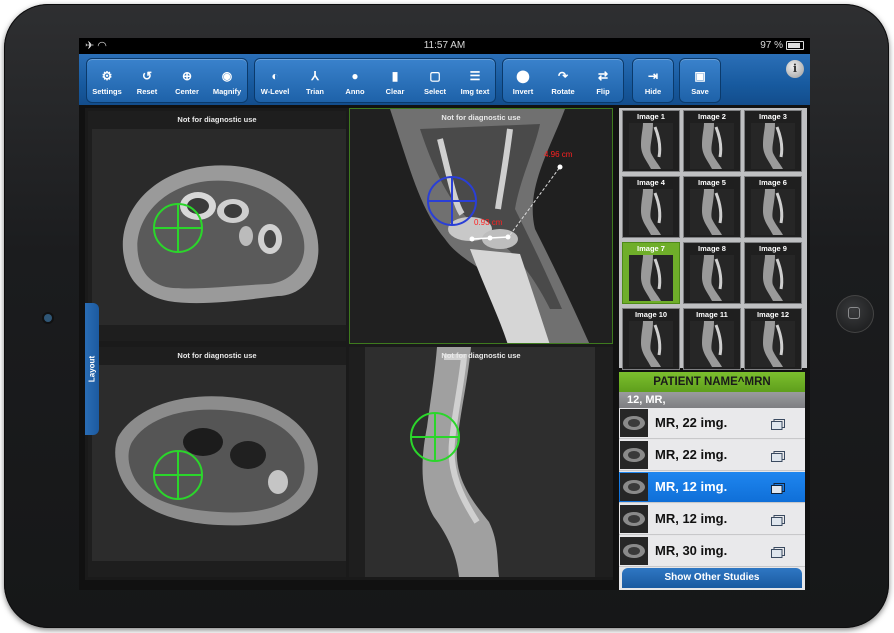 The image size is (894, 633). I want to click on status-time: 11:57 AM, so click(444, 45).